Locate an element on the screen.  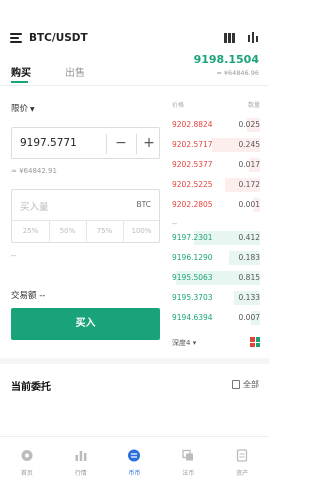
orderbook-buy-row: 9194.6394 0.007 is located at coordinates (216, 318).